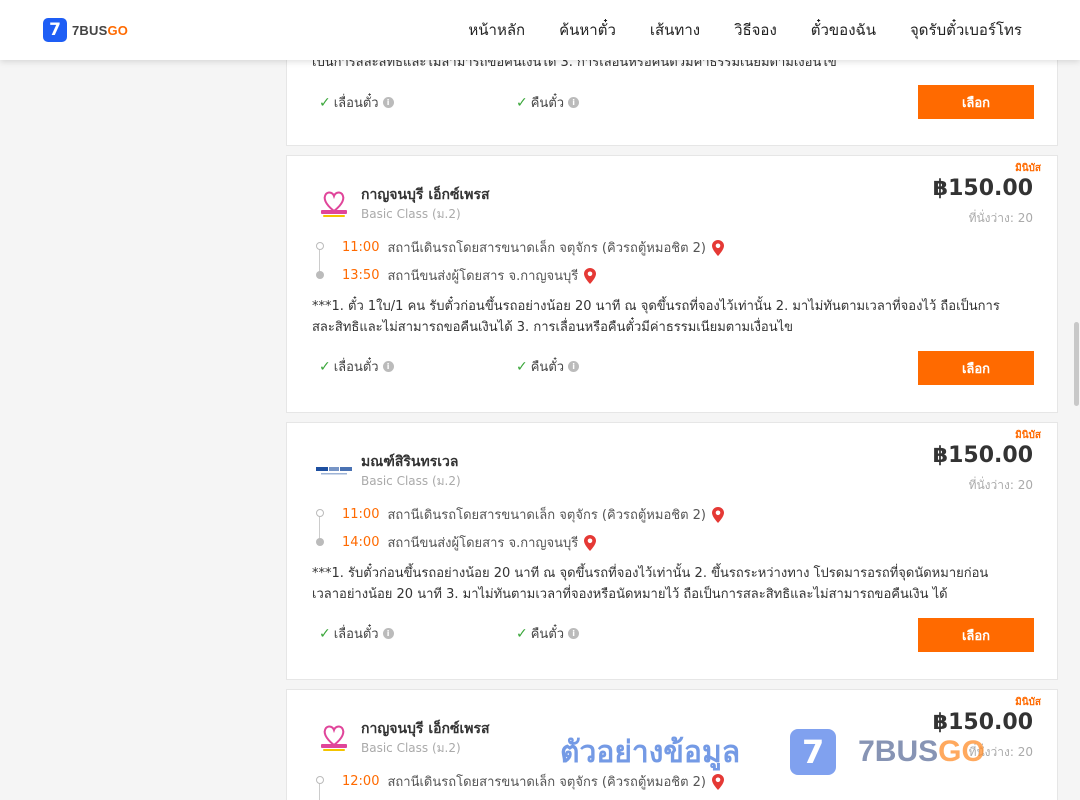 This screenshot has width=1080, height=800. I want to click on operator-name: มณฑ์สิรินทรเวล, so click(410, 462).